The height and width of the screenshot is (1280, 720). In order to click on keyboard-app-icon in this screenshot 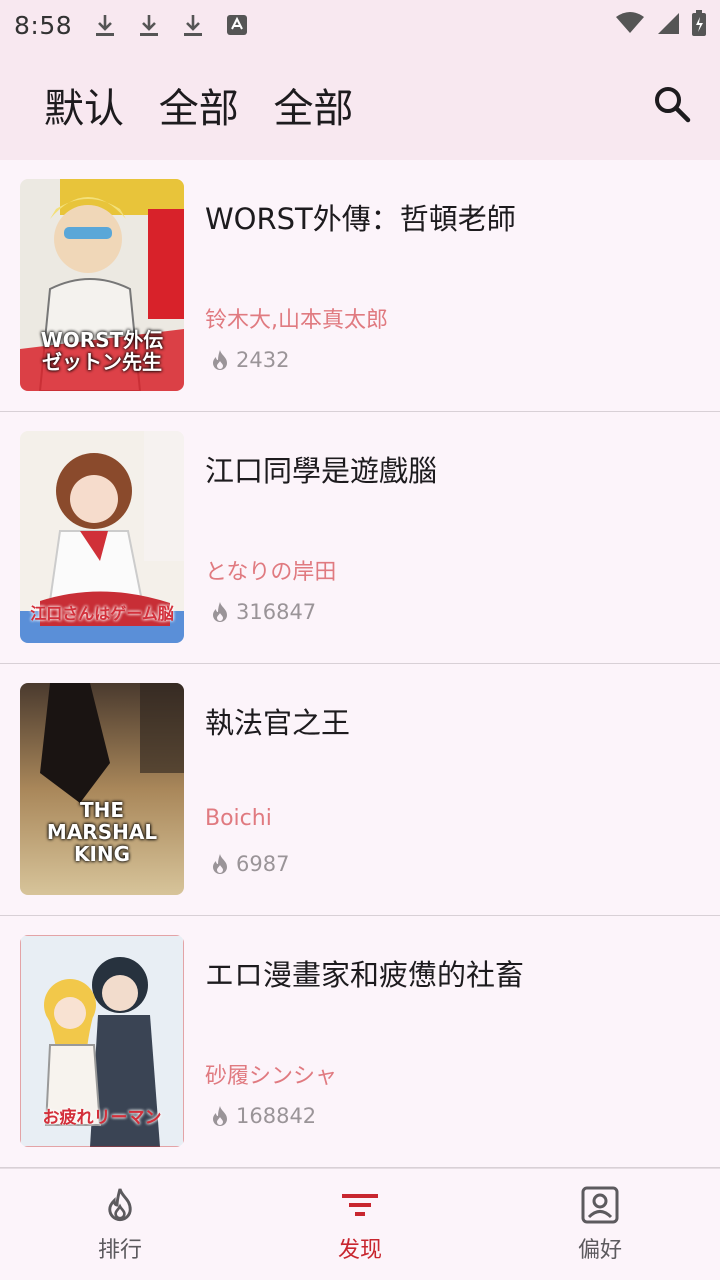, I will do `click(237, 25)`.